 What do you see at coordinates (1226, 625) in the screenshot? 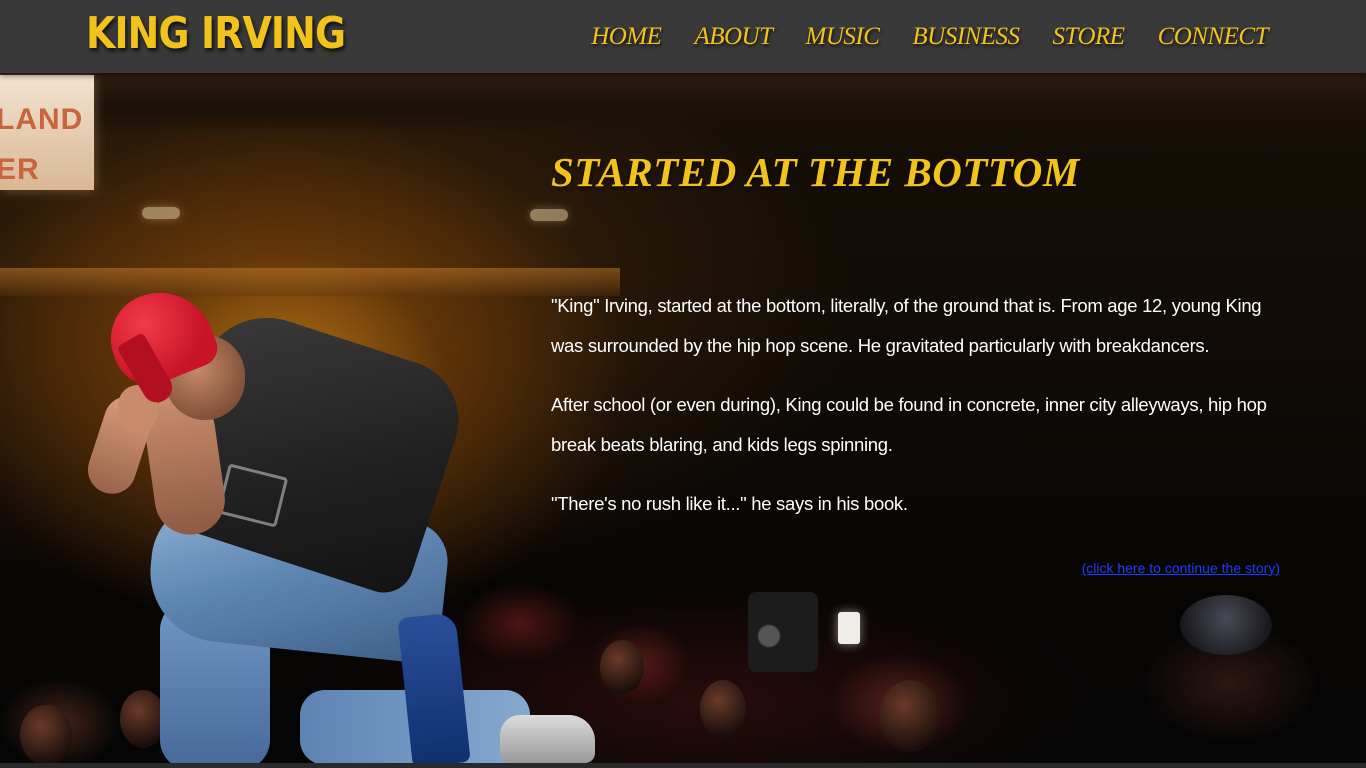
I see `crowd-person-cap` at bounding box center [1226, 625].